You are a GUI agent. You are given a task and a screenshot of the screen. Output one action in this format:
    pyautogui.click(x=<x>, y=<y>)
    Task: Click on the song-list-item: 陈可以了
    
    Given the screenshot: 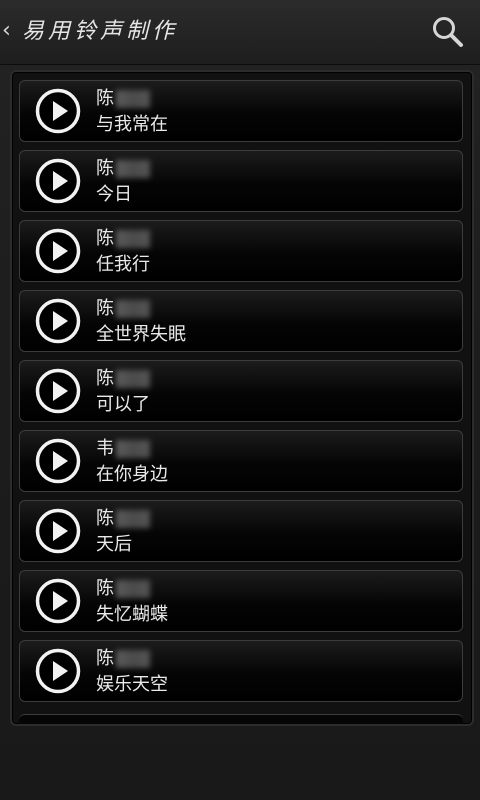 What is the action you would take?
    pyautogui.click(x=241, y=391)
    